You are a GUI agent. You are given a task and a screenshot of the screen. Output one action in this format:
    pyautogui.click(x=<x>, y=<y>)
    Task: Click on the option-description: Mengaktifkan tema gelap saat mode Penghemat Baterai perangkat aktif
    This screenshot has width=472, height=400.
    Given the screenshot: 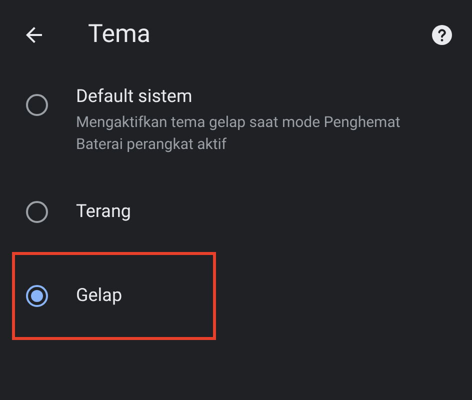 What is the action you would take?
    pyautogui.click(x=239, y=133)
    